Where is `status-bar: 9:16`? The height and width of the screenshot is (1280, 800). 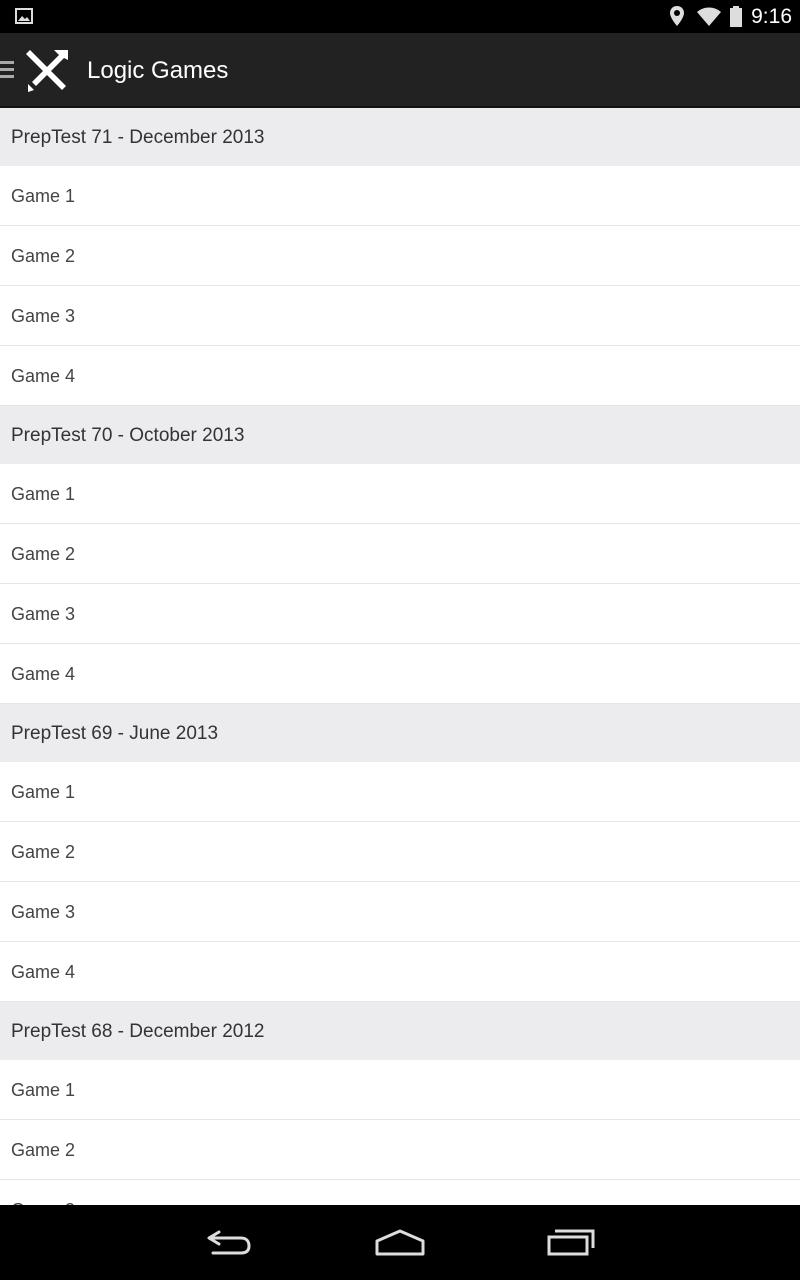 status-bar: 9:16 is located at coordinates (400, 16).